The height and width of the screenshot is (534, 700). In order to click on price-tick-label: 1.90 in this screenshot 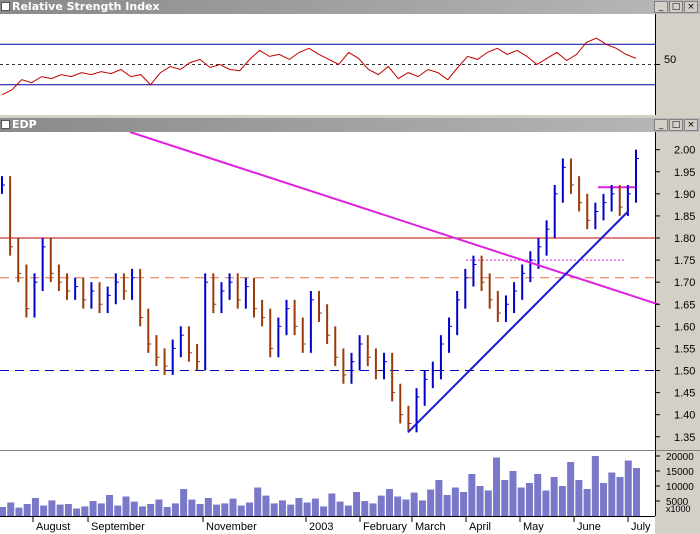, I will do `click(684, 195)`.